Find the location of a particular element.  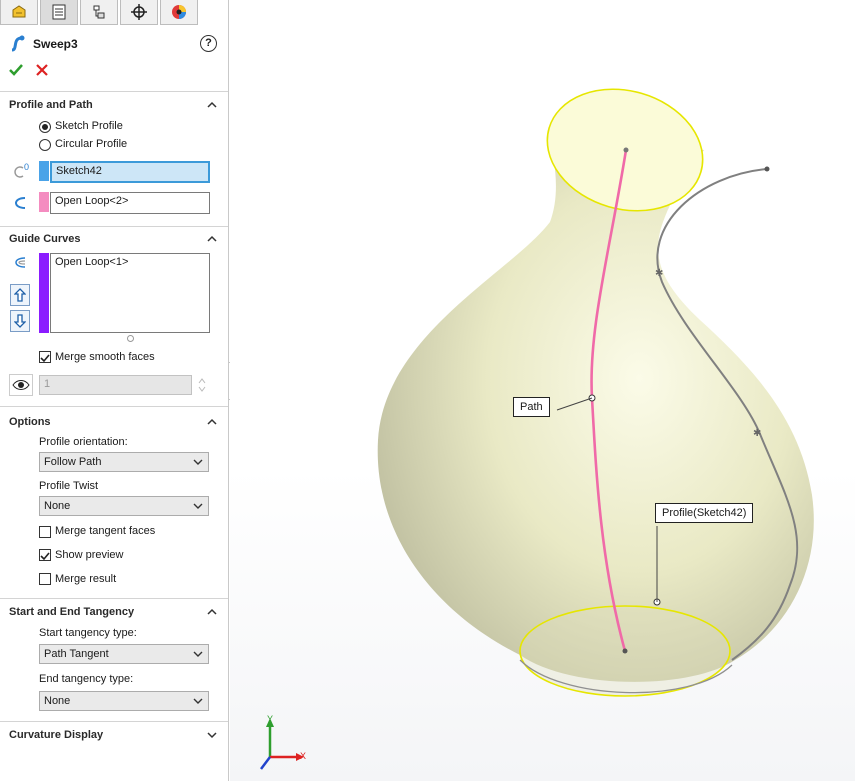

configuration-manager-icon is located at coordinates (99, 12).